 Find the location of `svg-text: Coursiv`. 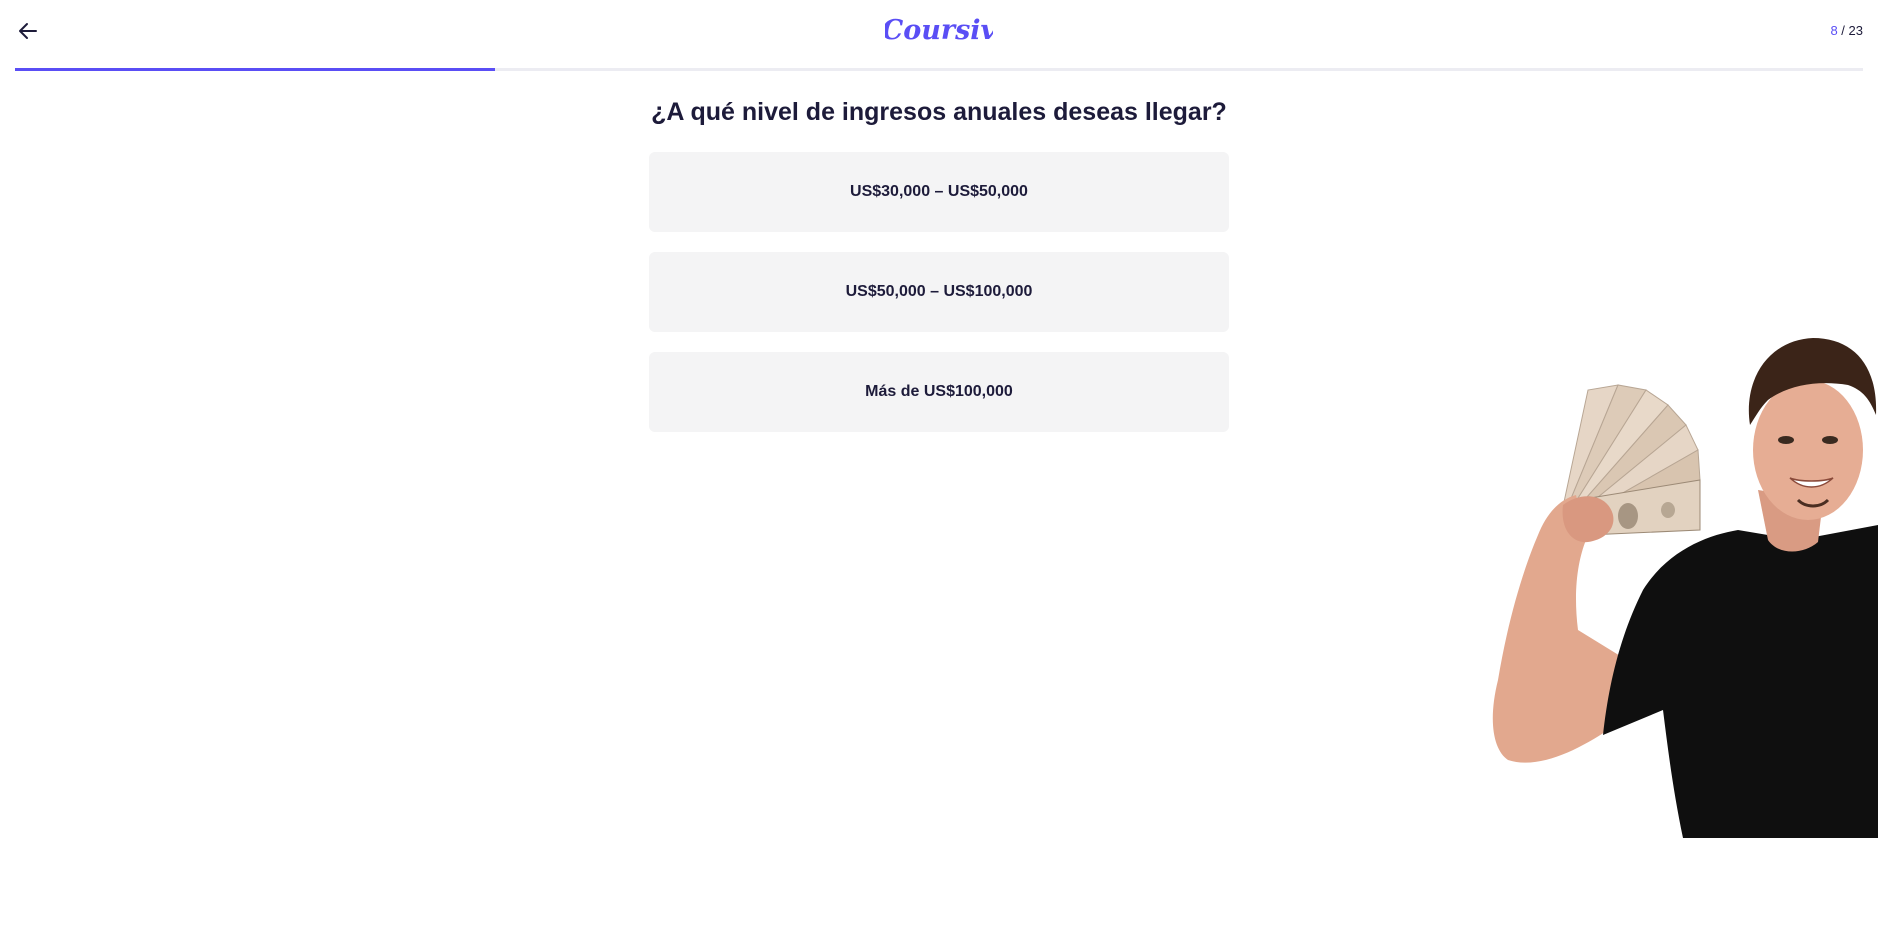

svg-text: Coursiv is located at coordinates (939, 30).